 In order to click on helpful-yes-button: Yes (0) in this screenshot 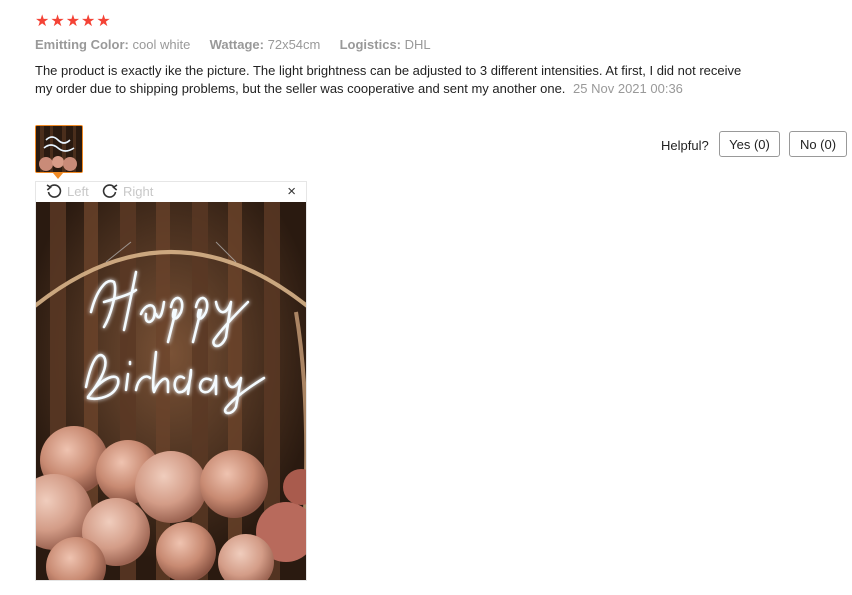, I will do `click(749, 144)`.